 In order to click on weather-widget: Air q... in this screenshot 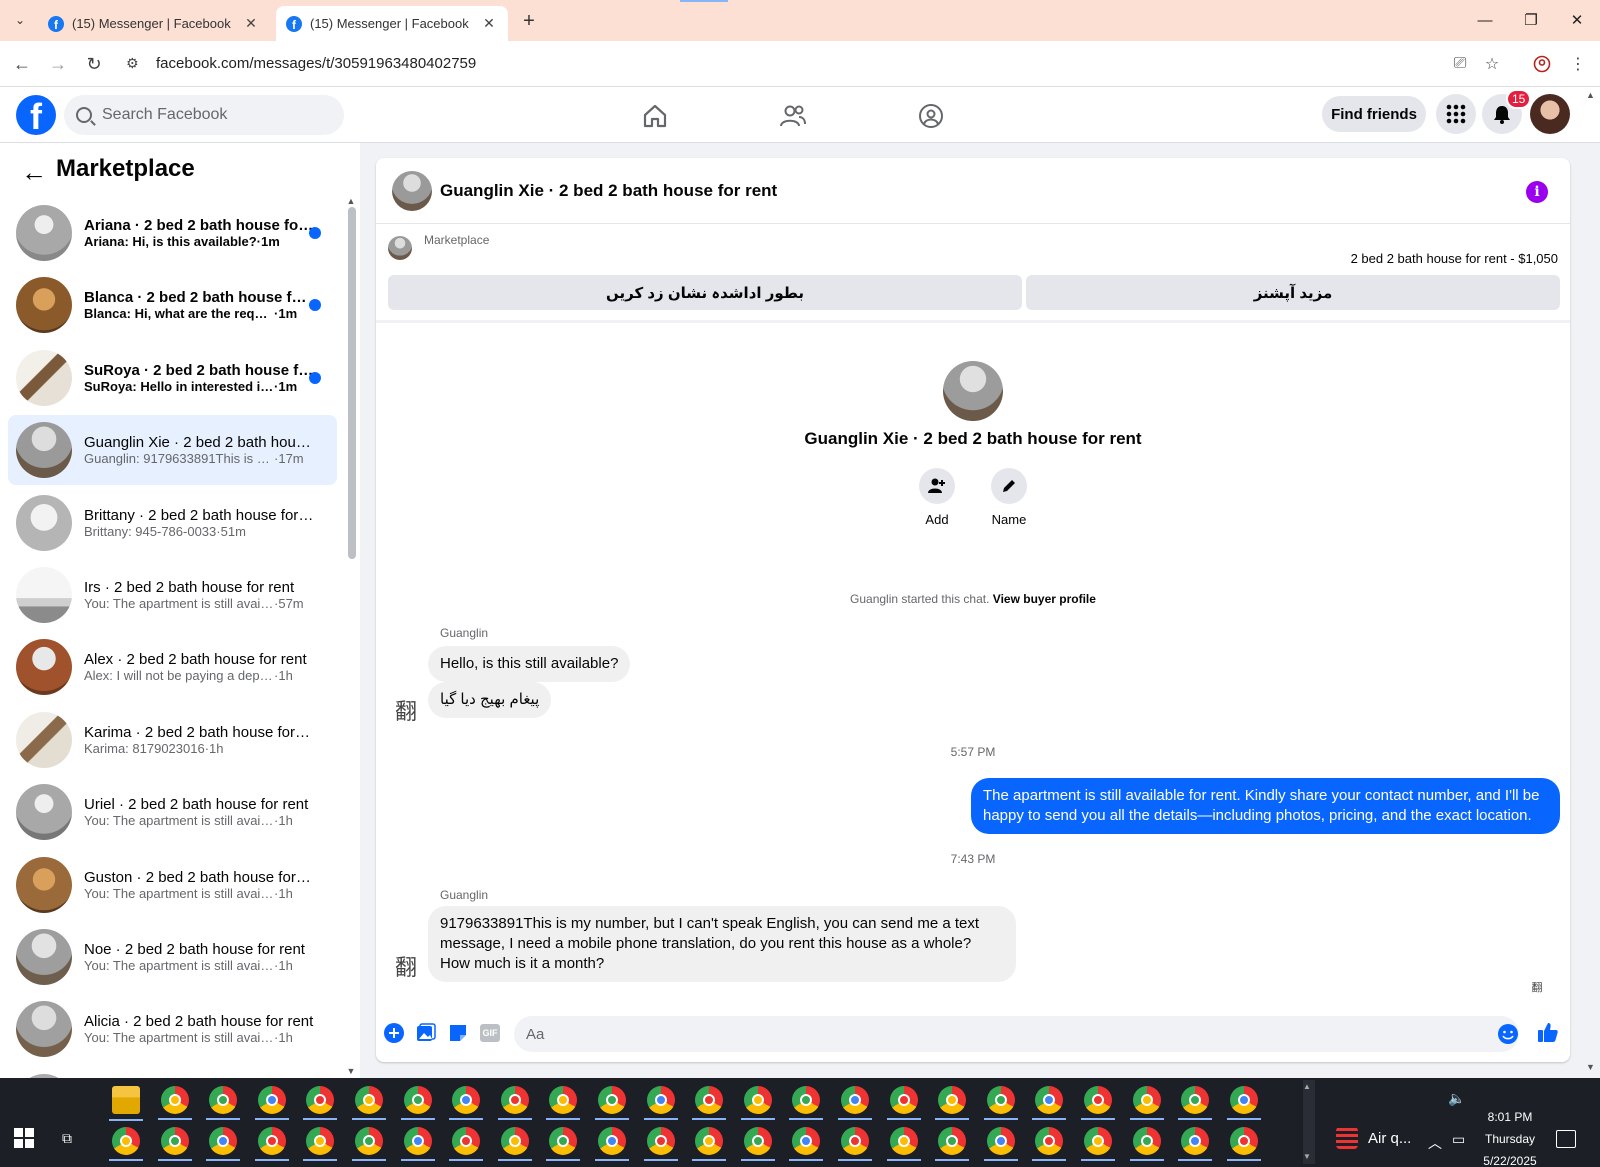, I will do `click(1373, 1138)`.